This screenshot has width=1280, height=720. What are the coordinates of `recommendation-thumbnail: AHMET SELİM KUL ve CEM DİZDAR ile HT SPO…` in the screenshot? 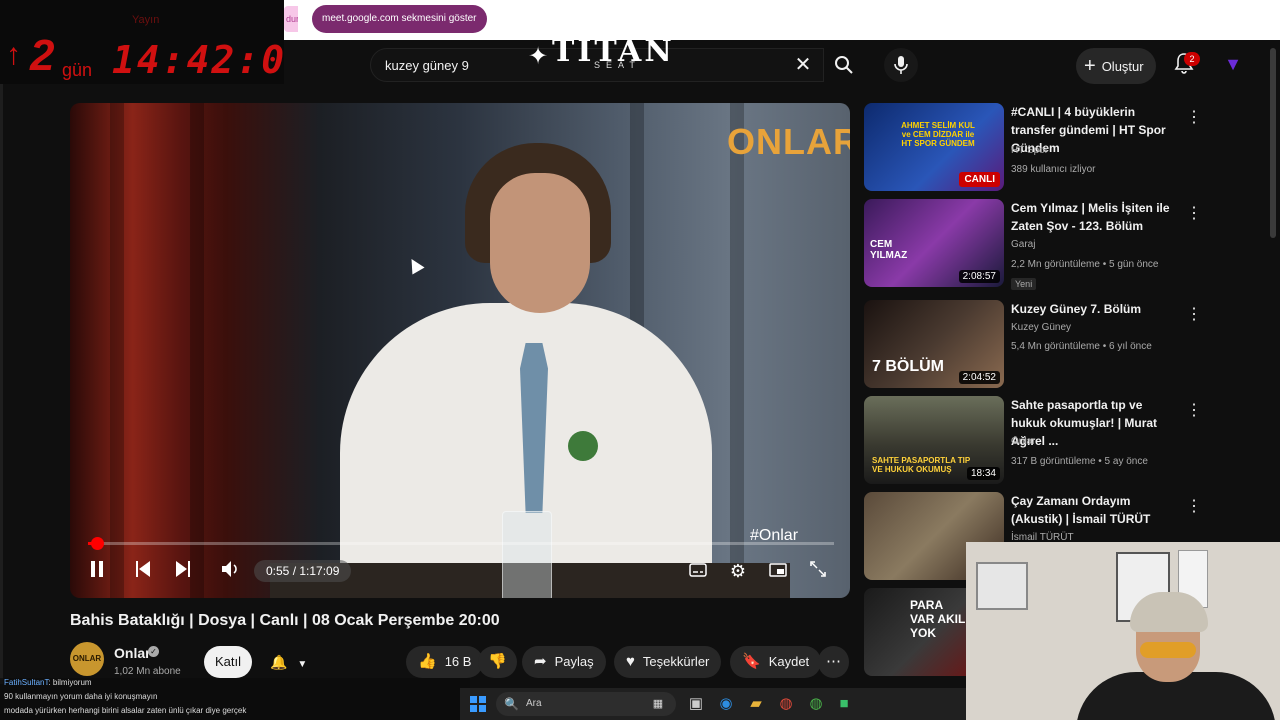 It's located at (934, 147).